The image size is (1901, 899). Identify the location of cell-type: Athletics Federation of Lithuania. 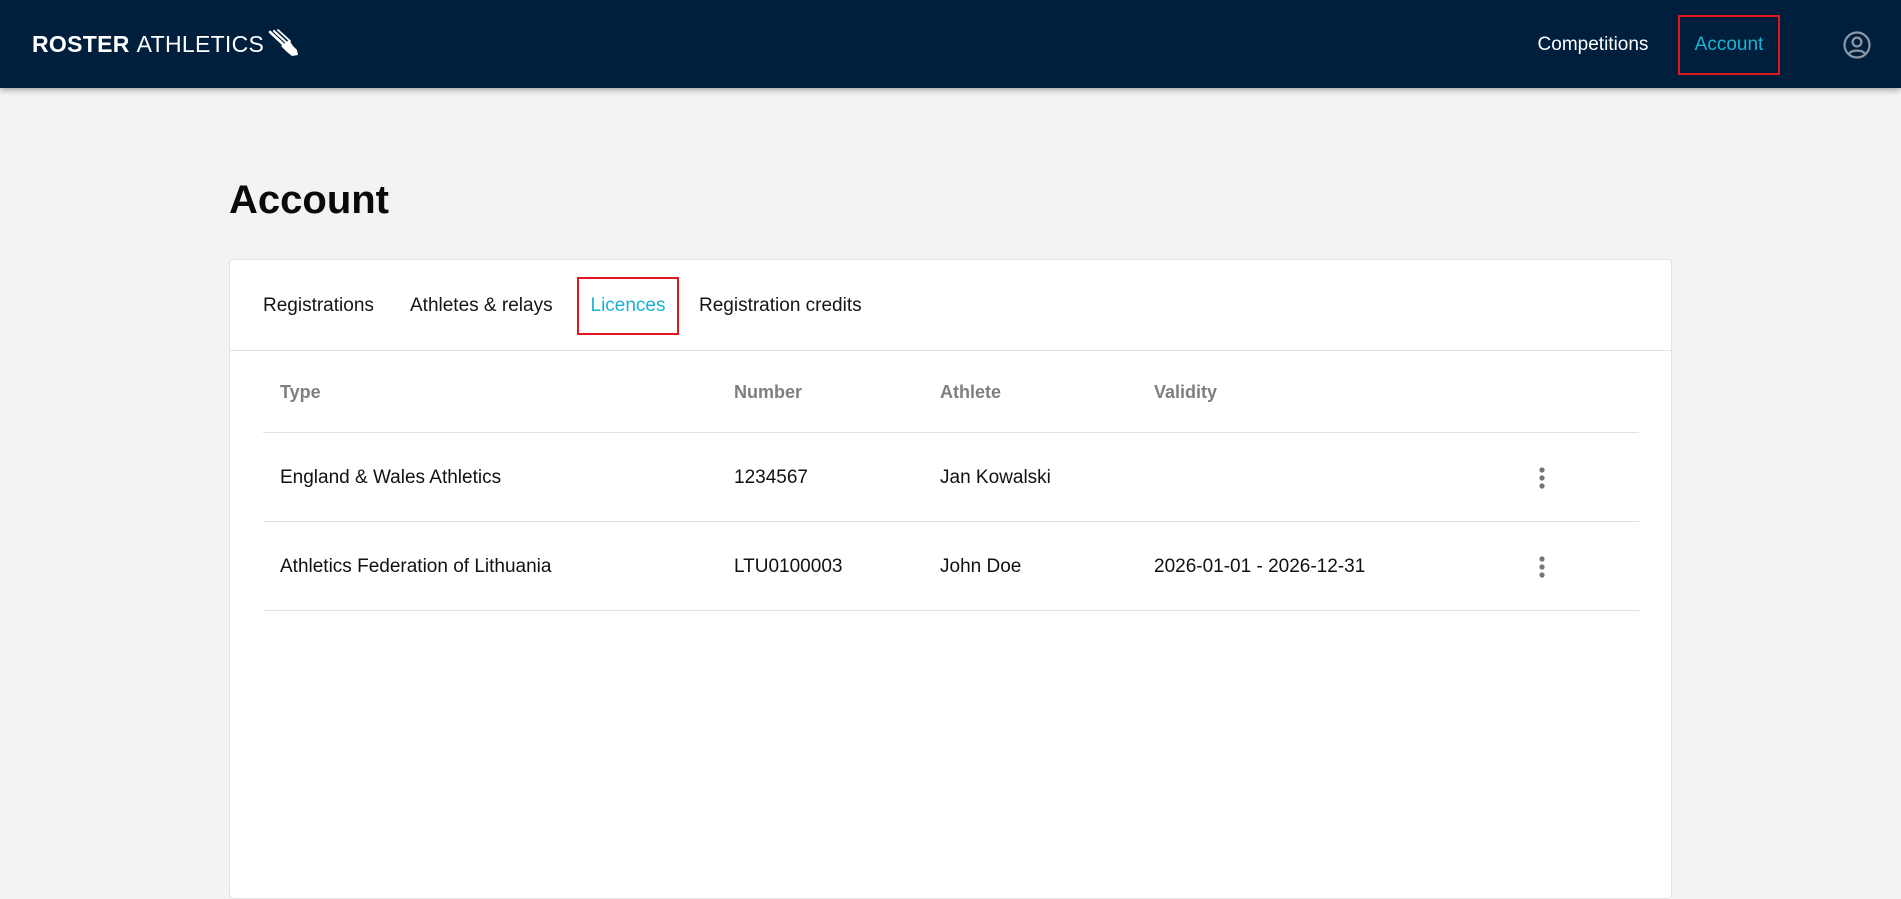
(416, 566).